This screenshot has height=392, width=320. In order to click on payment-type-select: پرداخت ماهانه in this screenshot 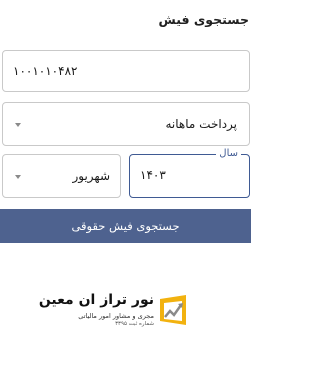, I will do `click(126, 124)`.